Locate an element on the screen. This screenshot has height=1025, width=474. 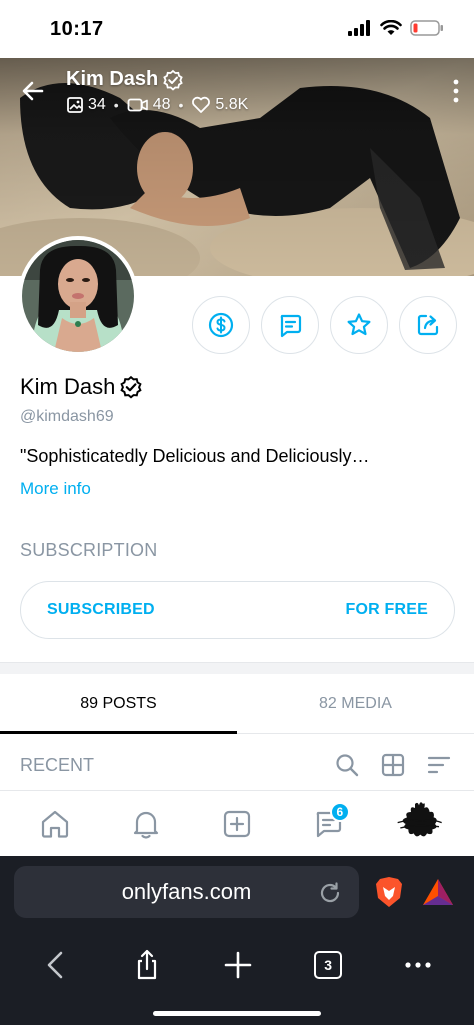
avatar-image is located at coordinates (78, 296).